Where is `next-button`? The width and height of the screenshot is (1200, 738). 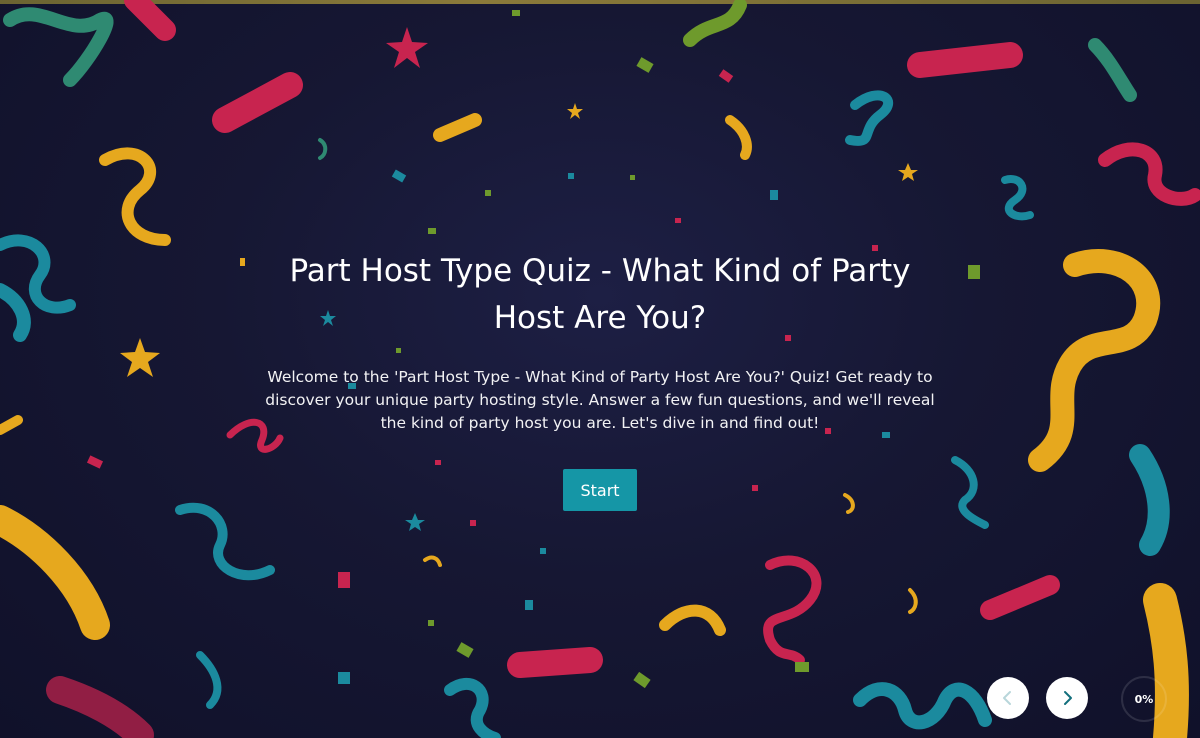 next-button is located at coordinates (1067, 698).